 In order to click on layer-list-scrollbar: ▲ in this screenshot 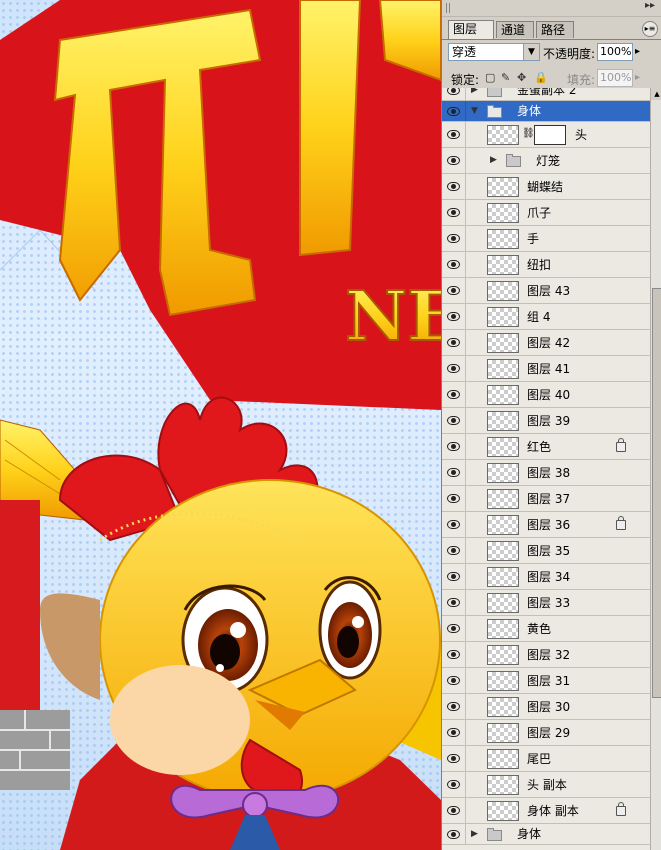, I will do `click(655, 469)`.